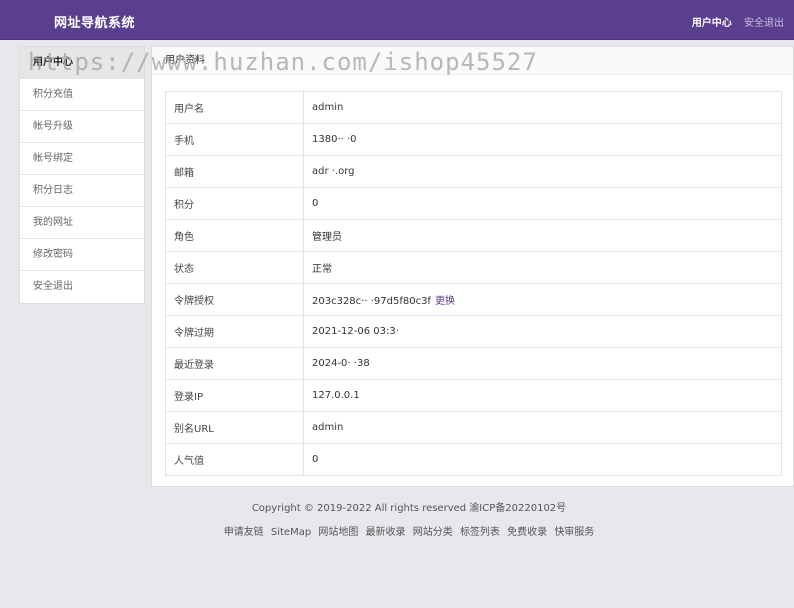  I want to click on row-key-email: 邮箱, so click(234, 171).